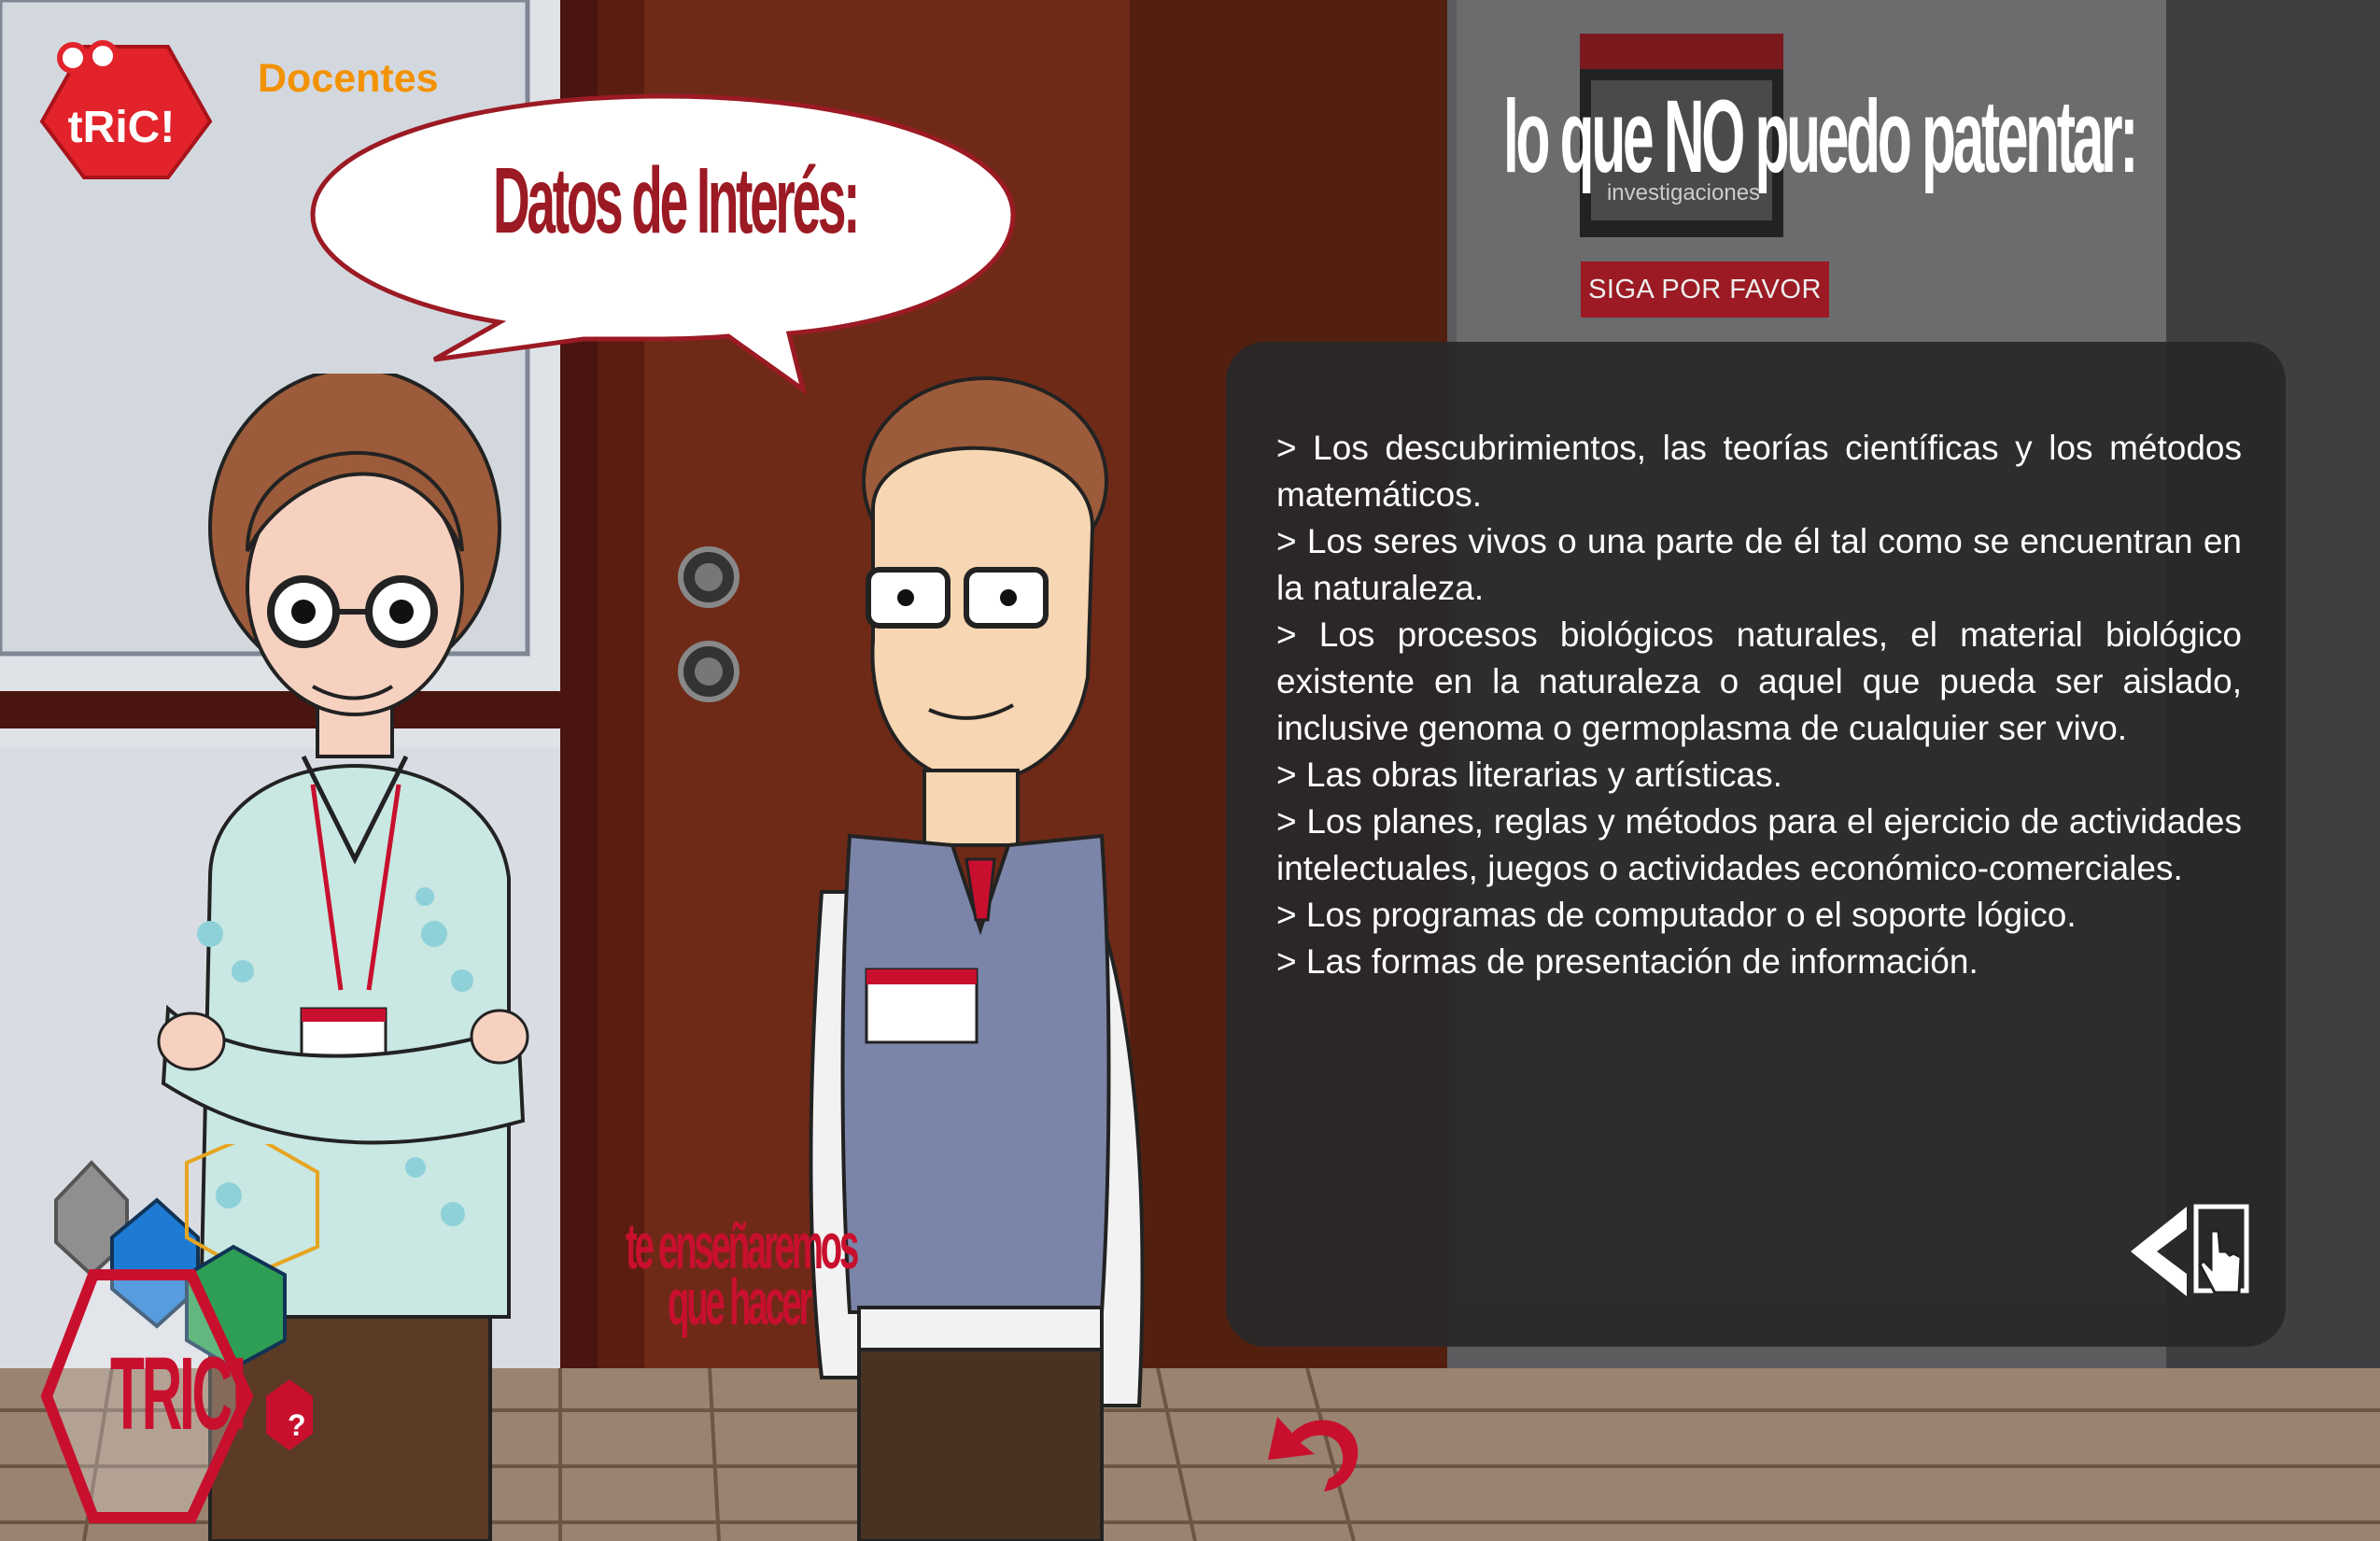 Image resolution: width=2380 pixels, height=1541 pixels. What do you see at coordinates (1312, 1450) in the screenshot?
I see `return-arrow-icon` at bounding box center [1312, 1450].